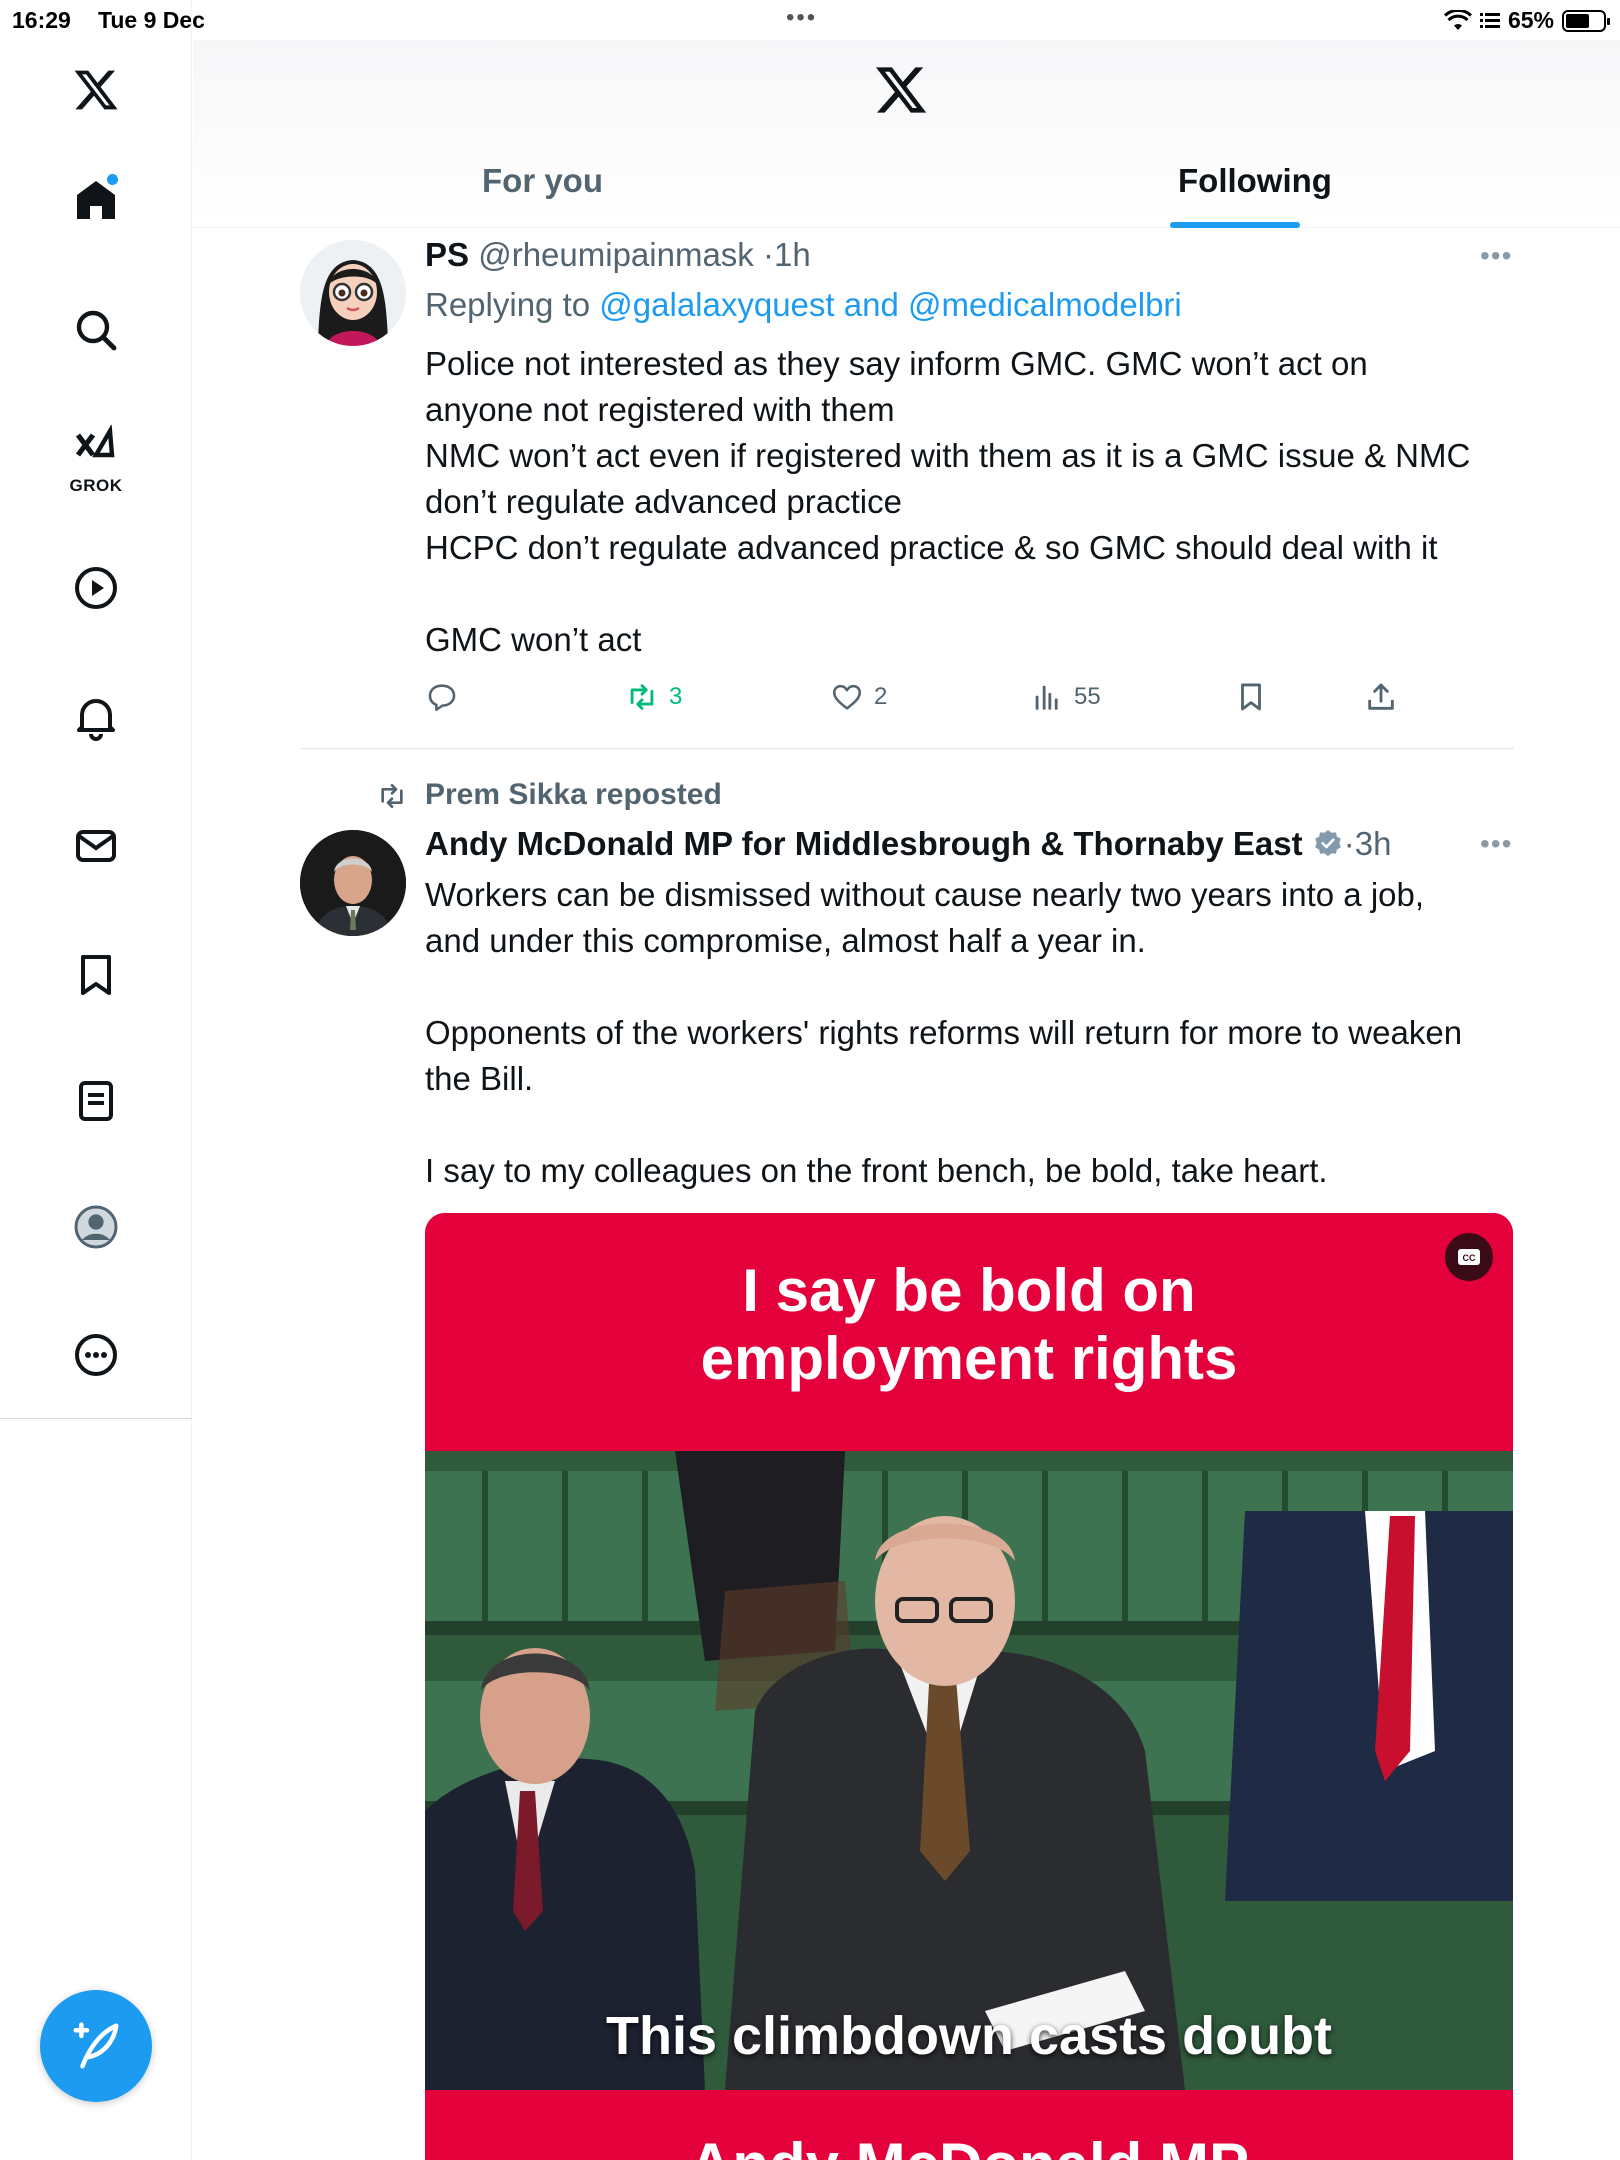 The width and height of the screenshot is (1620, 2160). I want to click on compose-icon, so click(96, 2045).